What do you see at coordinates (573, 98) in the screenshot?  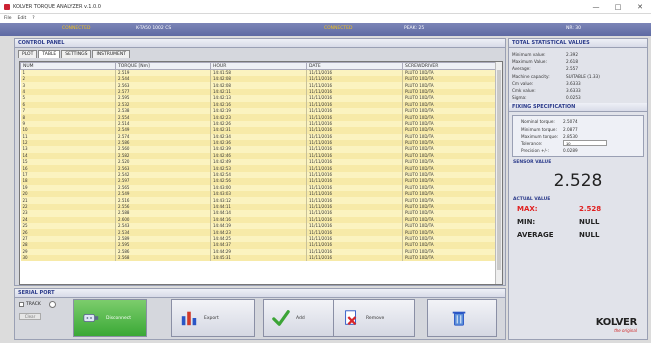 I see `stat-value: 0.0253` at bounding box center [573, 98].